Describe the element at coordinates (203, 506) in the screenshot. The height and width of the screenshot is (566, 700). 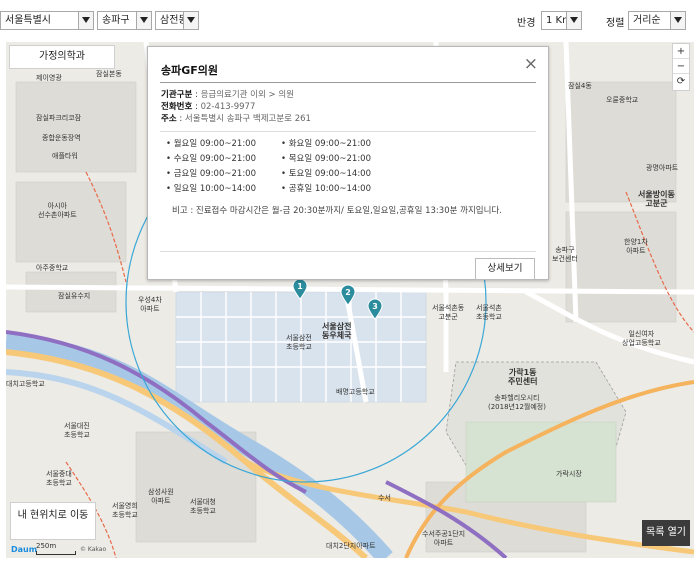
I see `place-label: 서울대청 초등학교` at that location.